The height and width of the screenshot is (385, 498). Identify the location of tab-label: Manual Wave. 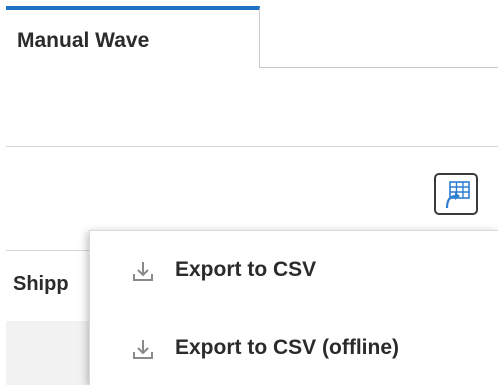
(83, 40).